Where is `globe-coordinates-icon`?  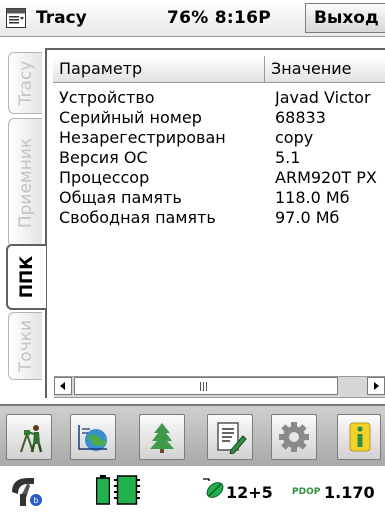 globe-coordinates-icon is located at coordinates (92, 438).